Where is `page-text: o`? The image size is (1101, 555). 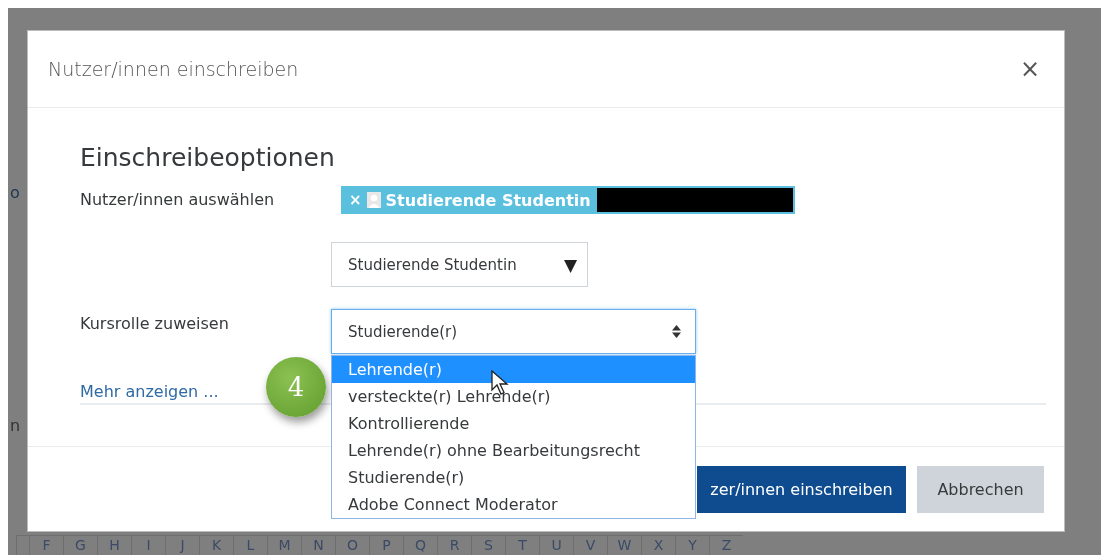 page-text: o is located at coordinates (15, 192).